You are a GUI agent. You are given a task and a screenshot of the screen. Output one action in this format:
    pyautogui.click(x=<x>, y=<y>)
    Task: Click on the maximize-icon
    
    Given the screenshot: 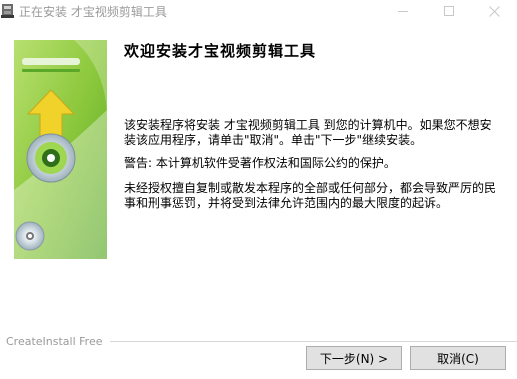 What is the action you would take?
    pyautogui.click(x=449, y=11)
    